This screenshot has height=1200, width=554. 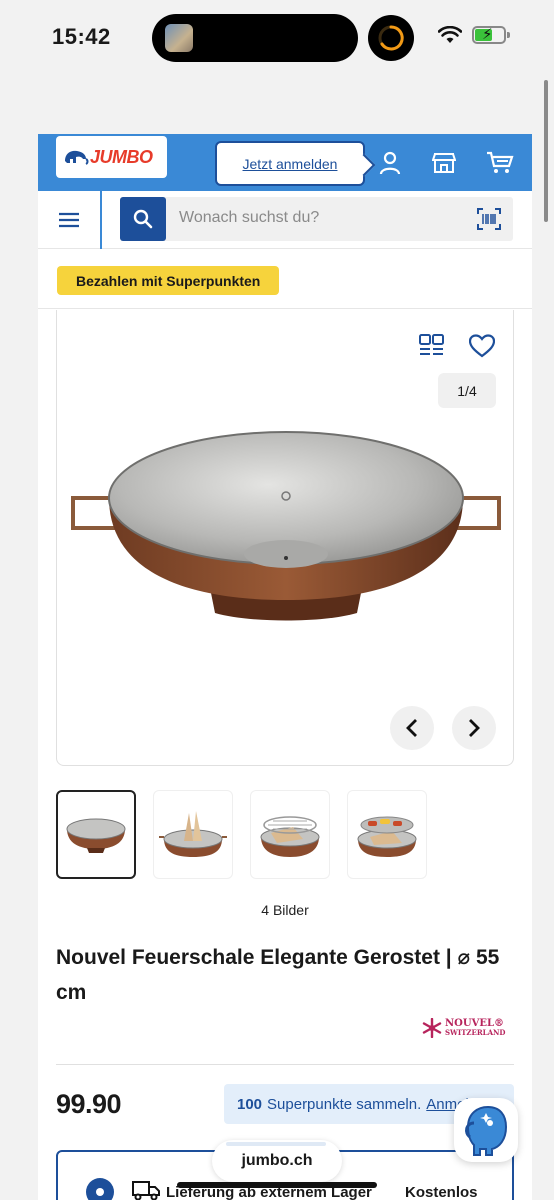 I want to click on points-amount: 100, so click(x=250, y=1104).